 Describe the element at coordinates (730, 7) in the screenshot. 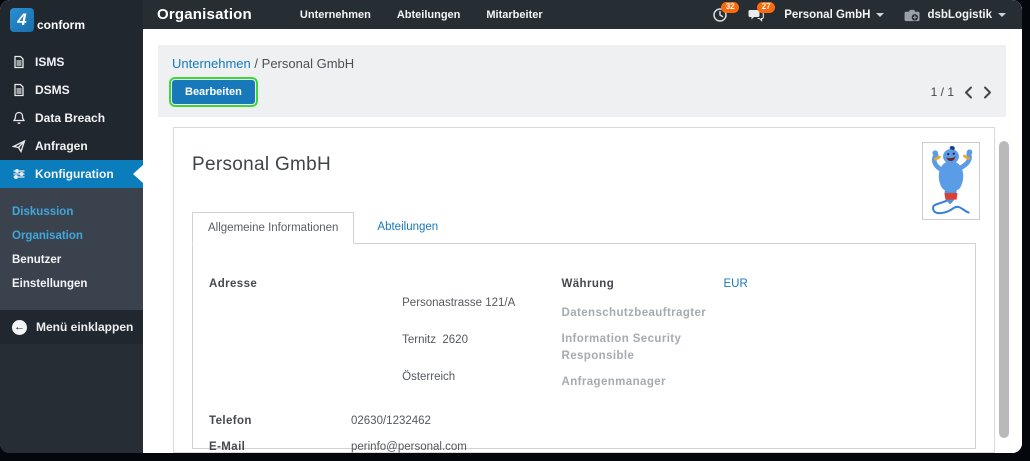

I see `clock-badge: 32` at that location.